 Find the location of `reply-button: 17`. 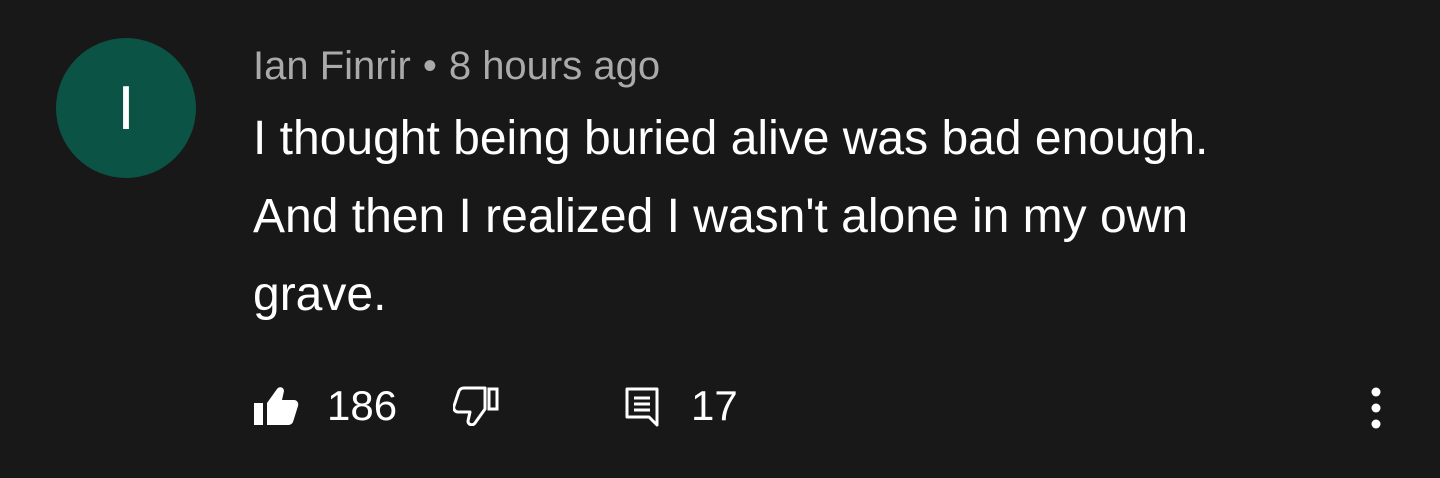

reply-button: 17 is located at coordinates (680, 406).